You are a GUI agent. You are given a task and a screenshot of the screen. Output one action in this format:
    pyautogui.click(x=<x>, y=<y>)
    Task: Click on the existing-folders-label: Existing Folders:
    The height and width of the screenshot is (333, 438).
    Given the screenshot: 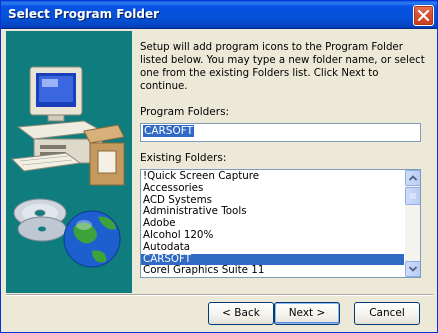 What is the action you would take?
    pyautogui.click(x=183, y=158)
    